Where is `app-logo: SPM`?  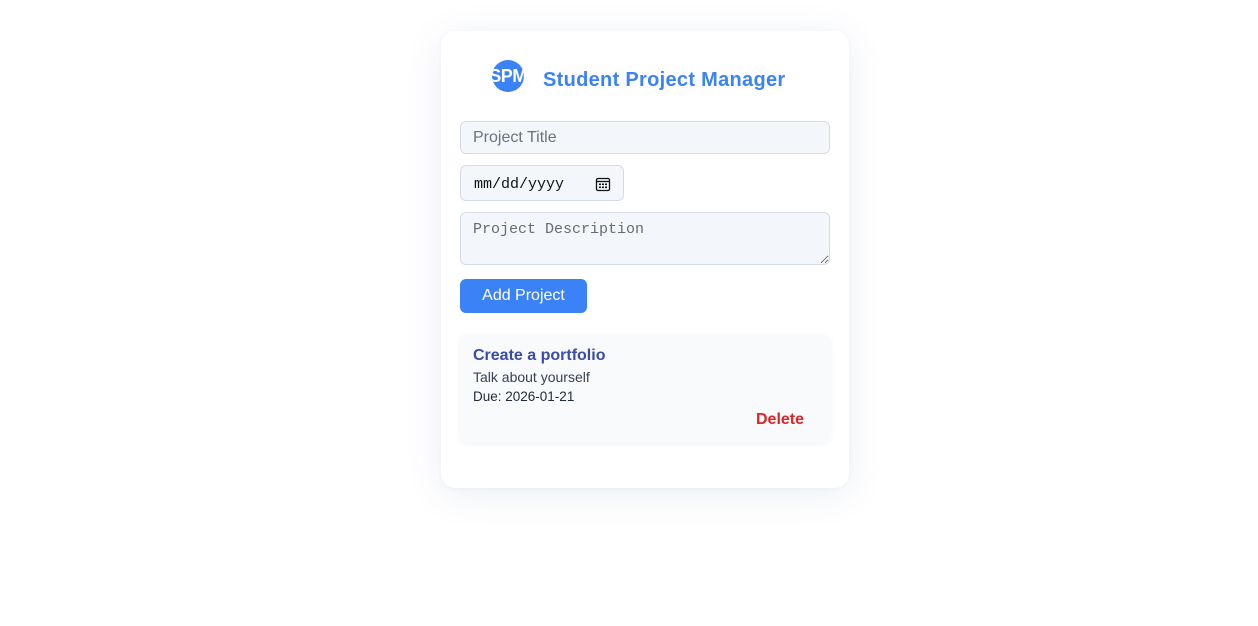 app-logo: SPM is located at coordinates (508, 76).